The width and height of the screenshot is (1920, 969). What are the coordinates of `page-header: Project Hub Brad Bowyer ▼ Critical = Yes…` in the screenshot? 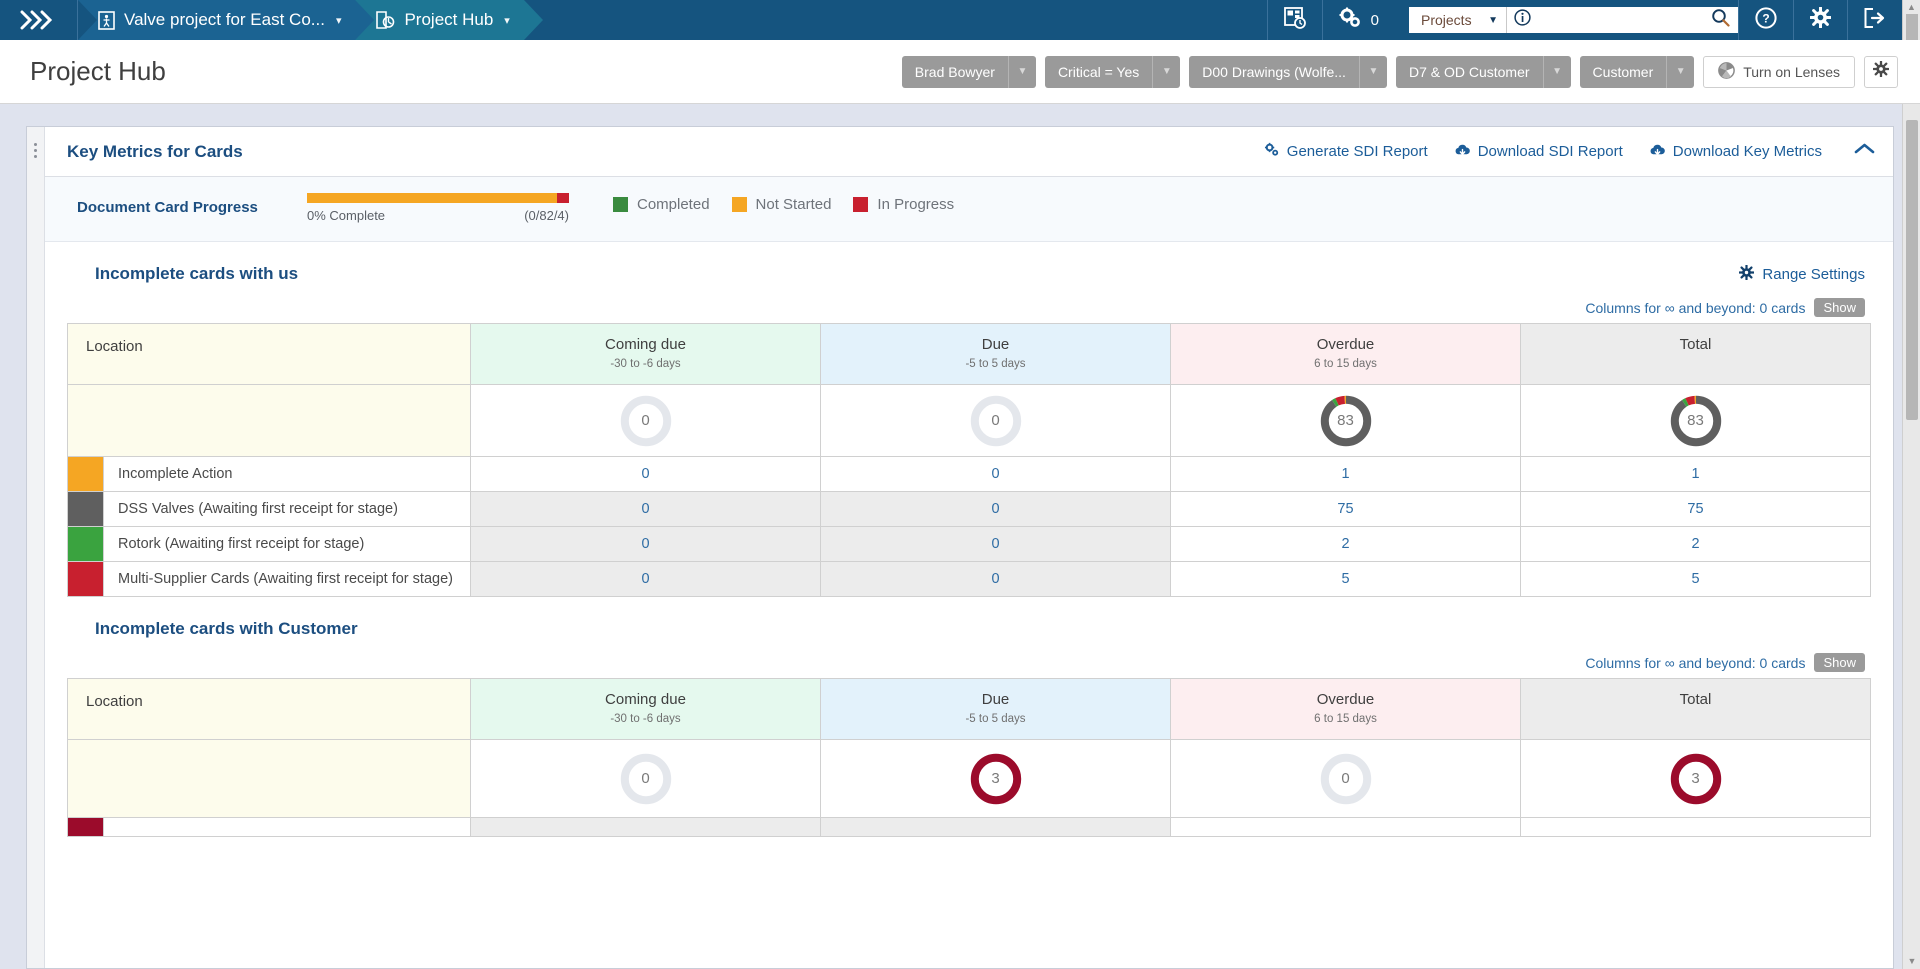 It's located at (960, 72).